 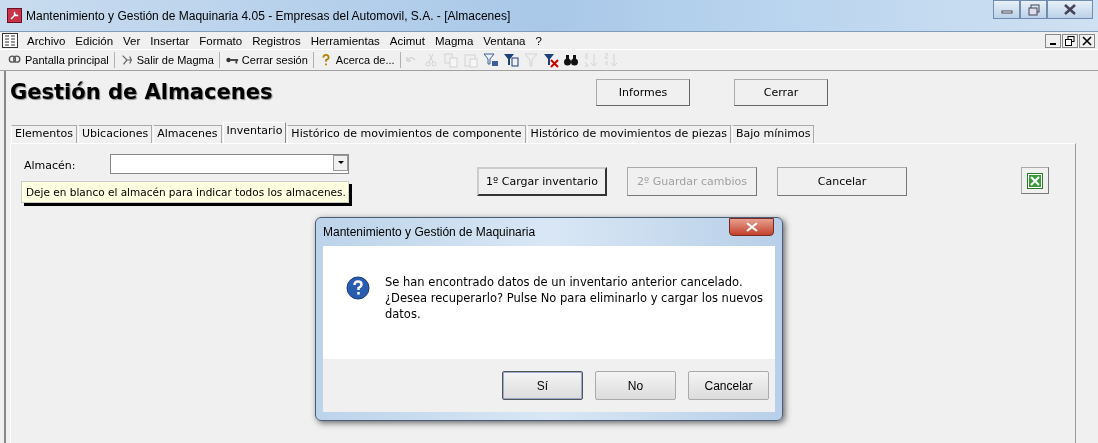 What do you see at coordinates (406, 134) in the screenshot?
I see `tab: Histórico de movimientos de componente` at bounding box center [406, 134].